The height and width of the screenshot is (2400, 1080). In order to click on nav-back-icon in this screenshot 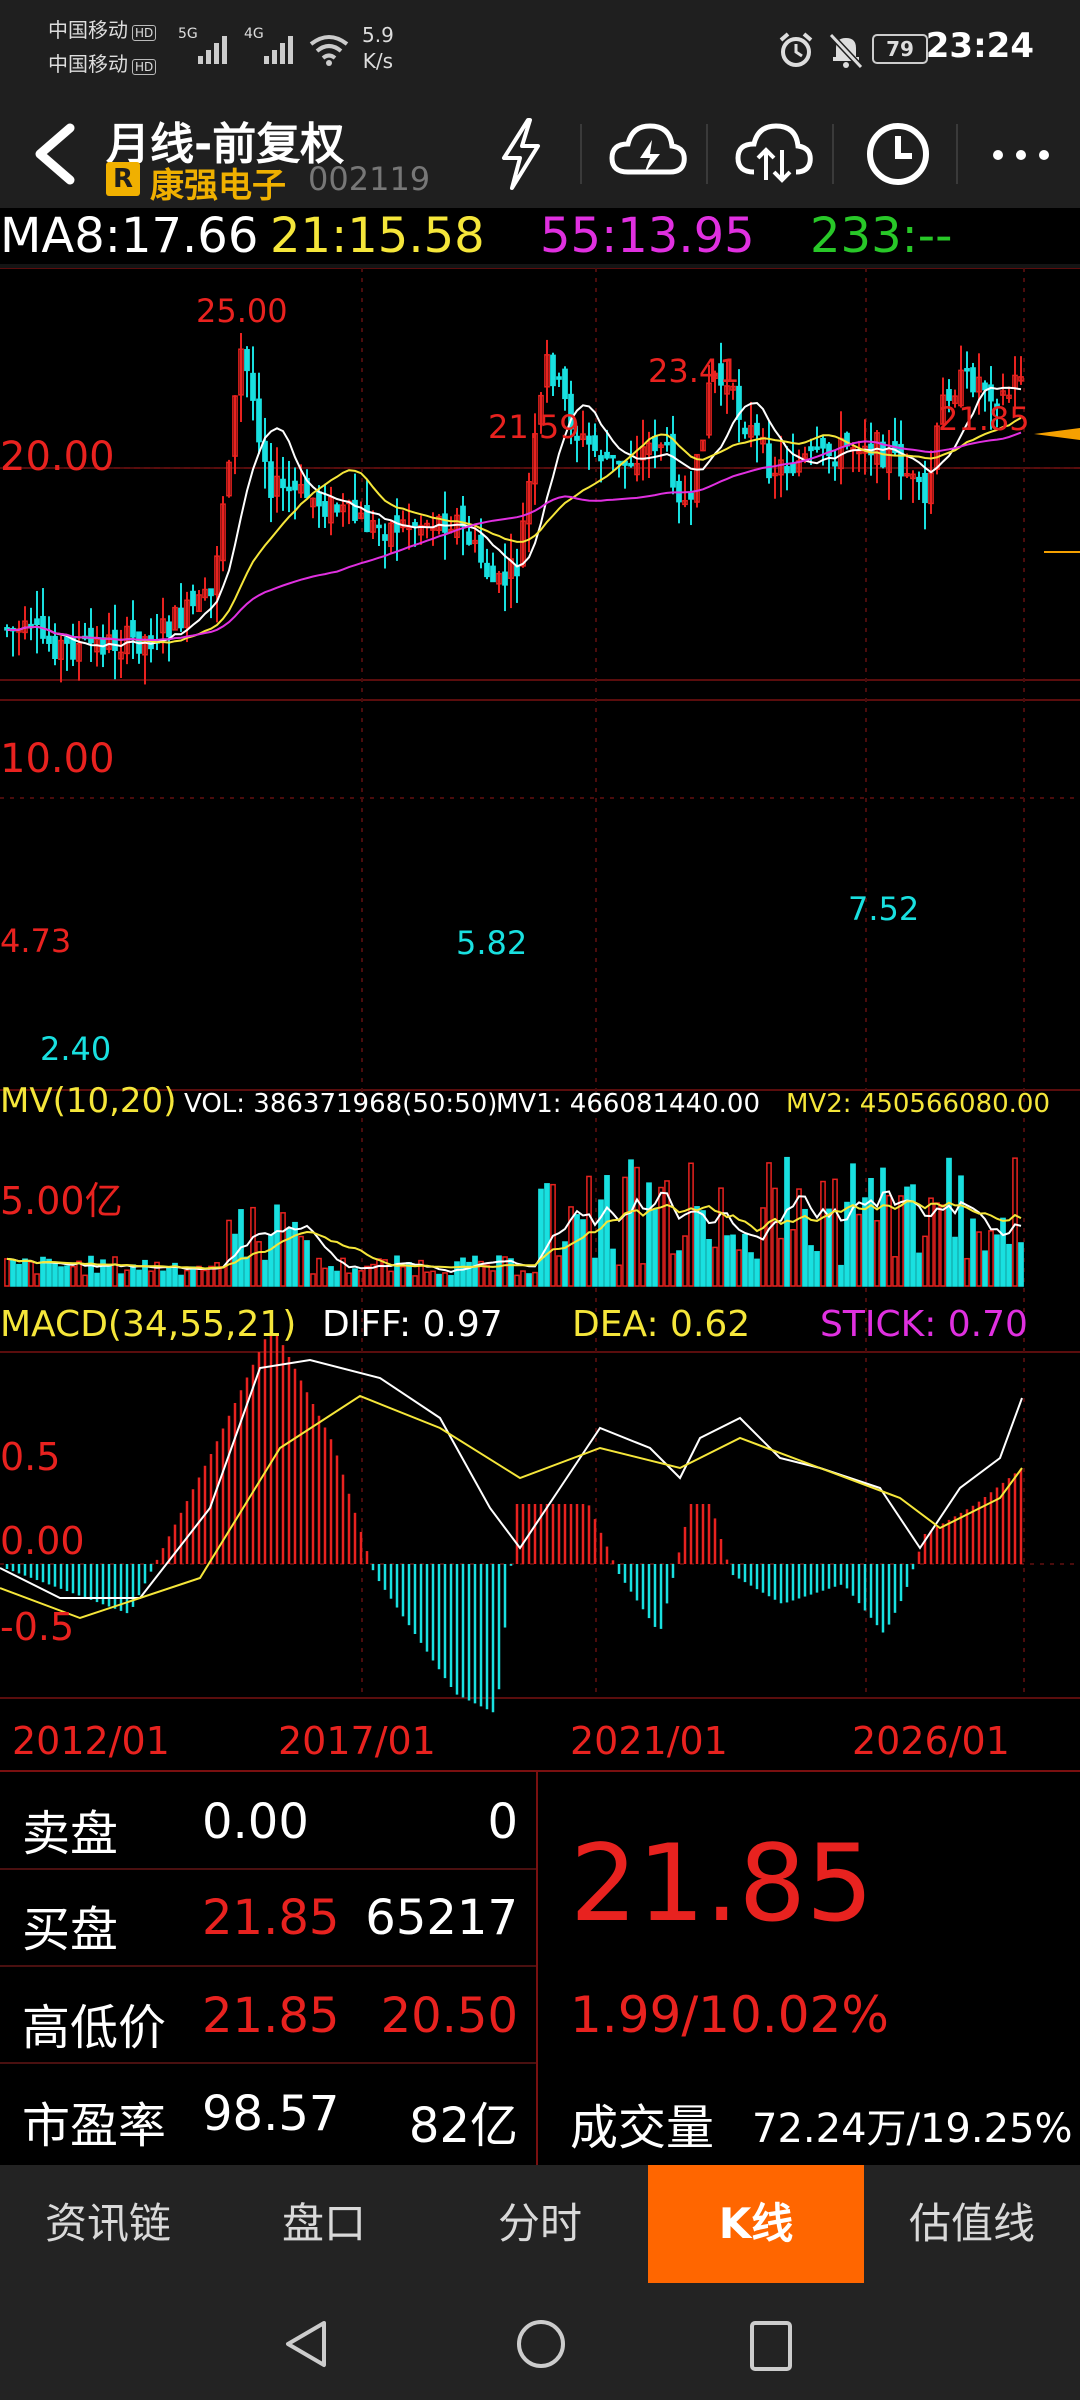, I will do `click(306, 2344)`.